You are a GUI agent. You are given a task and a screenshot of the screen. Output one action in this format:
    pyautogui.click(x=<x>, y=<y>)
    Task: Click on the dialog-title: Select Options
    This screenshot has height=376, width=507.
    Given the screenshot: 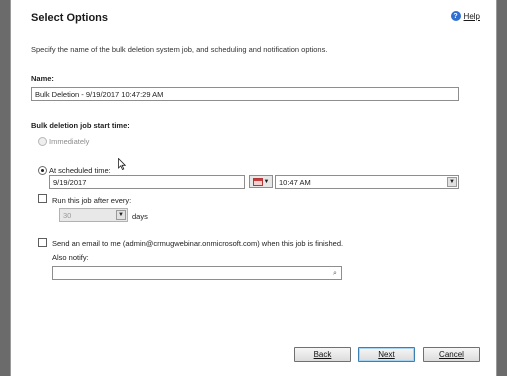 What is the action you would take?
    pyautogui.click(x=70, y=18)
    